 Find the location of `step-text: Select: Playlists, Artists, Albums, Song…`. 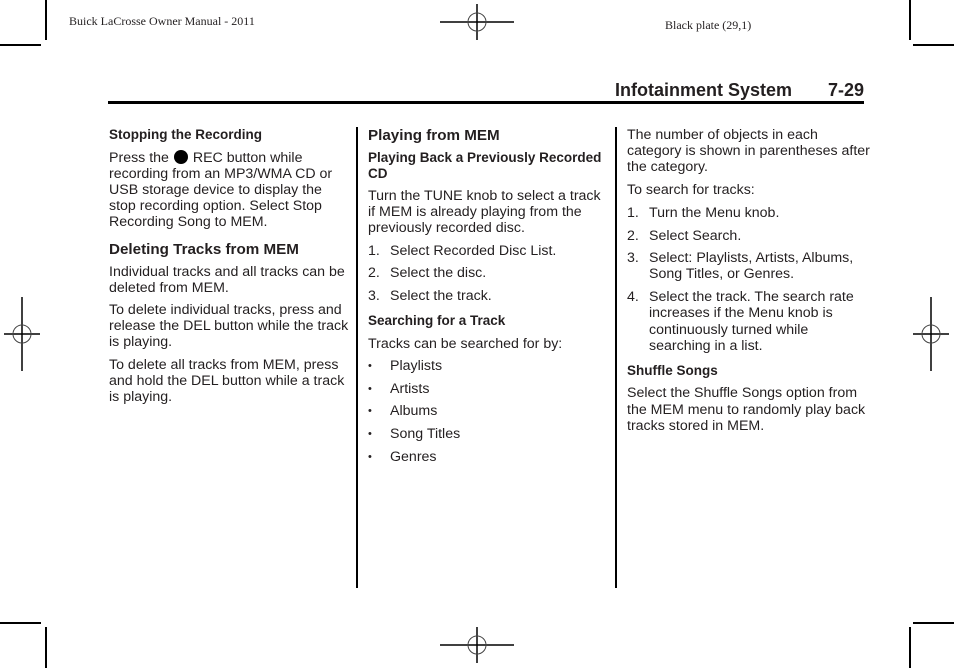

step-text: Select: Playlists, Artists, Albums, Song… is located at coordinates (751, 266).